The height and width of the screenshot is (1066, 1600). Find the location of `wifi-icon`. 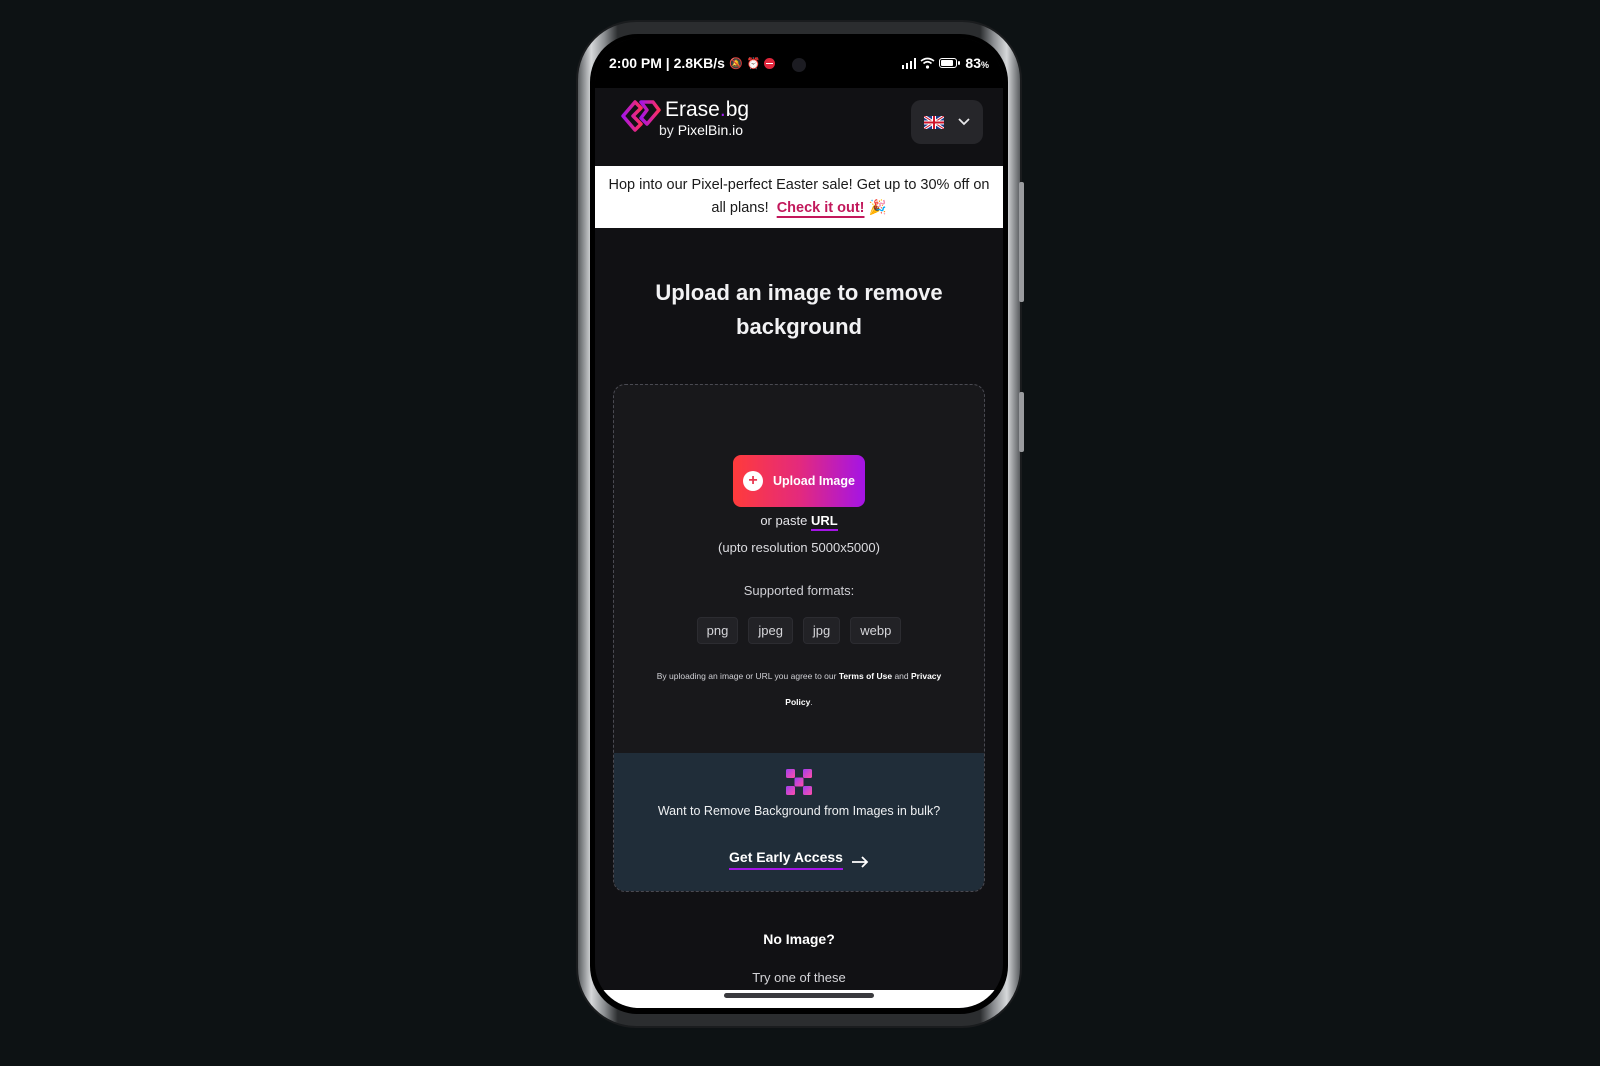

wifi-icon is located at coordinates (927, 63).